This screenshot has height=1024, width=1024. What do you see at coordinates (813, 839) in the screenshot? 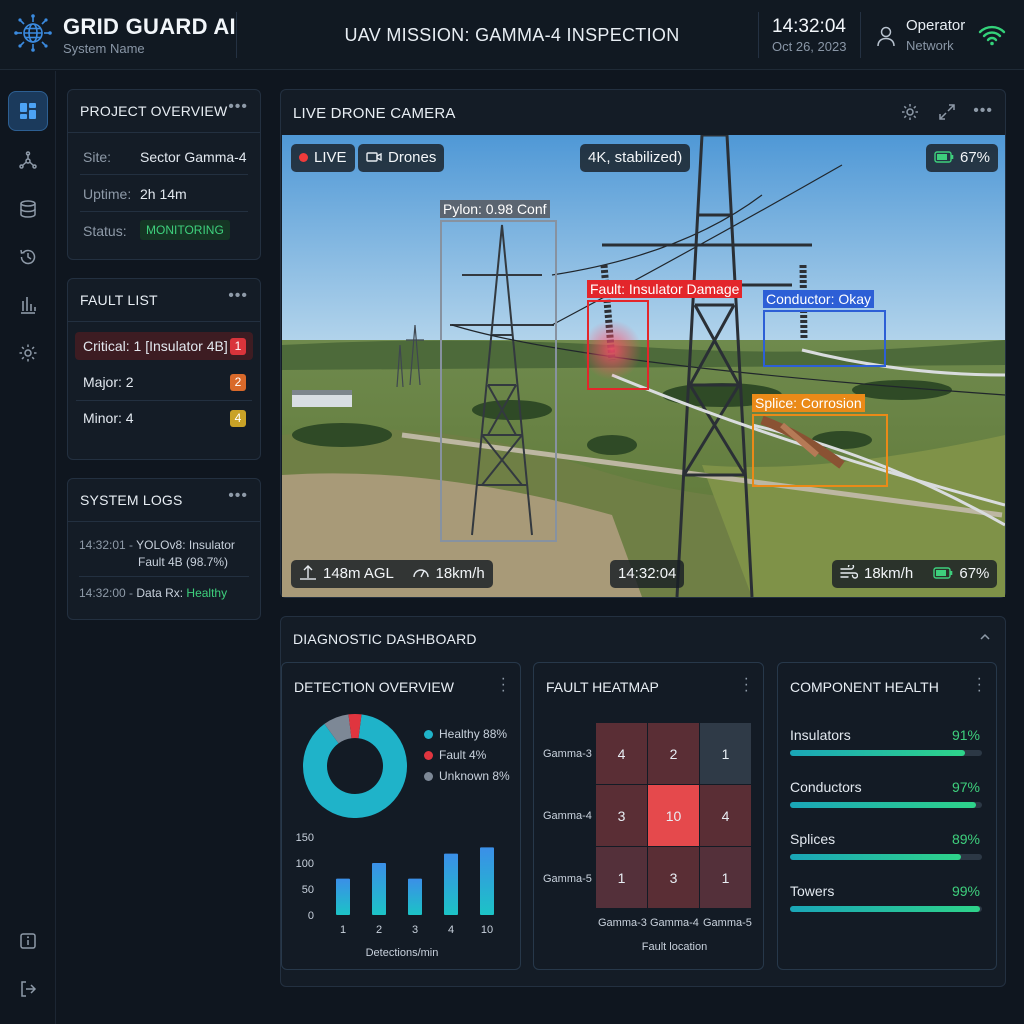
I see `component-name: Splices` at bounding box center [813, 839].